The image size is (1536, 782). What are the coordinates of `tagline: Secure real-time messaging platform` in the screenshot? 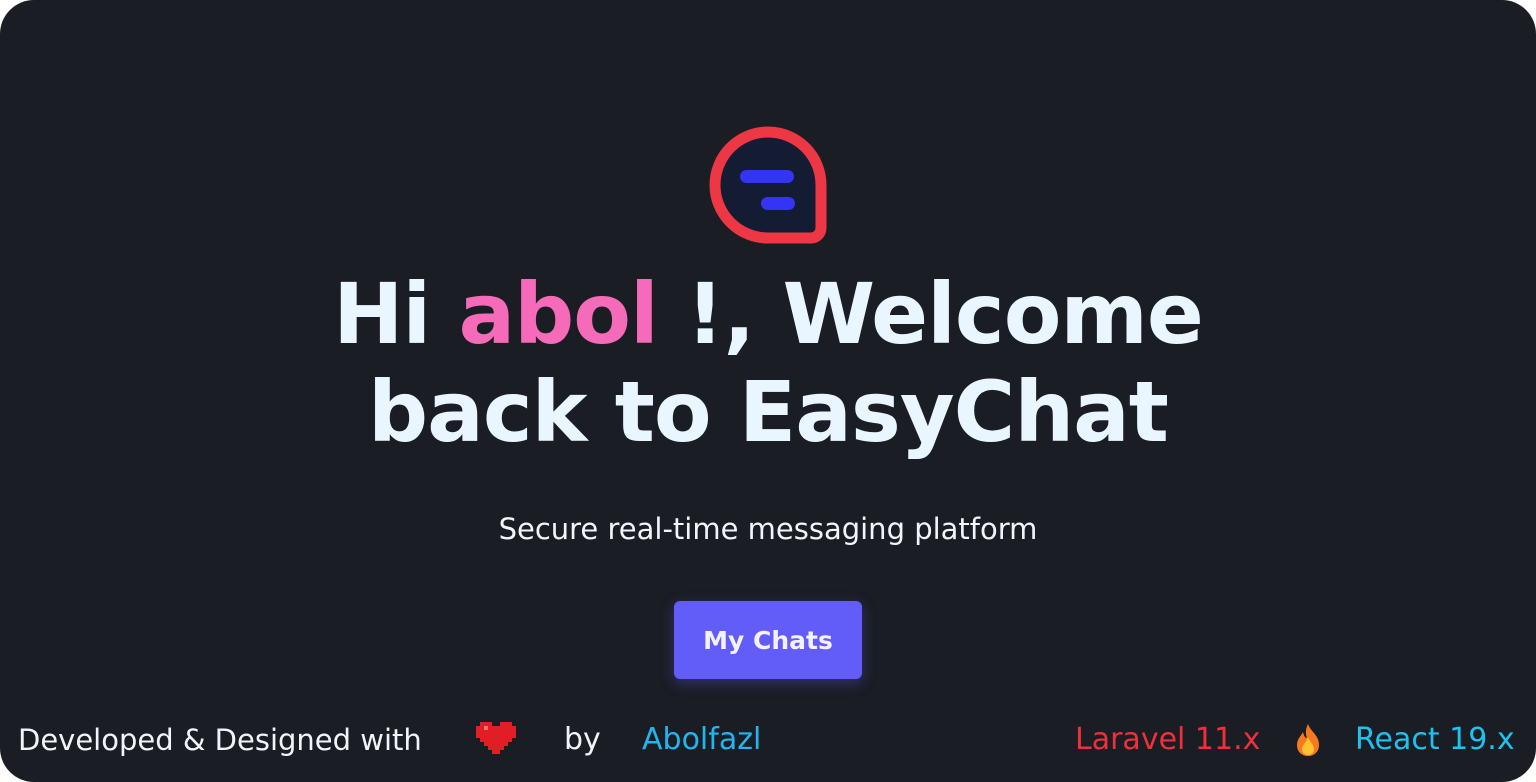 It's located at (768, 529).